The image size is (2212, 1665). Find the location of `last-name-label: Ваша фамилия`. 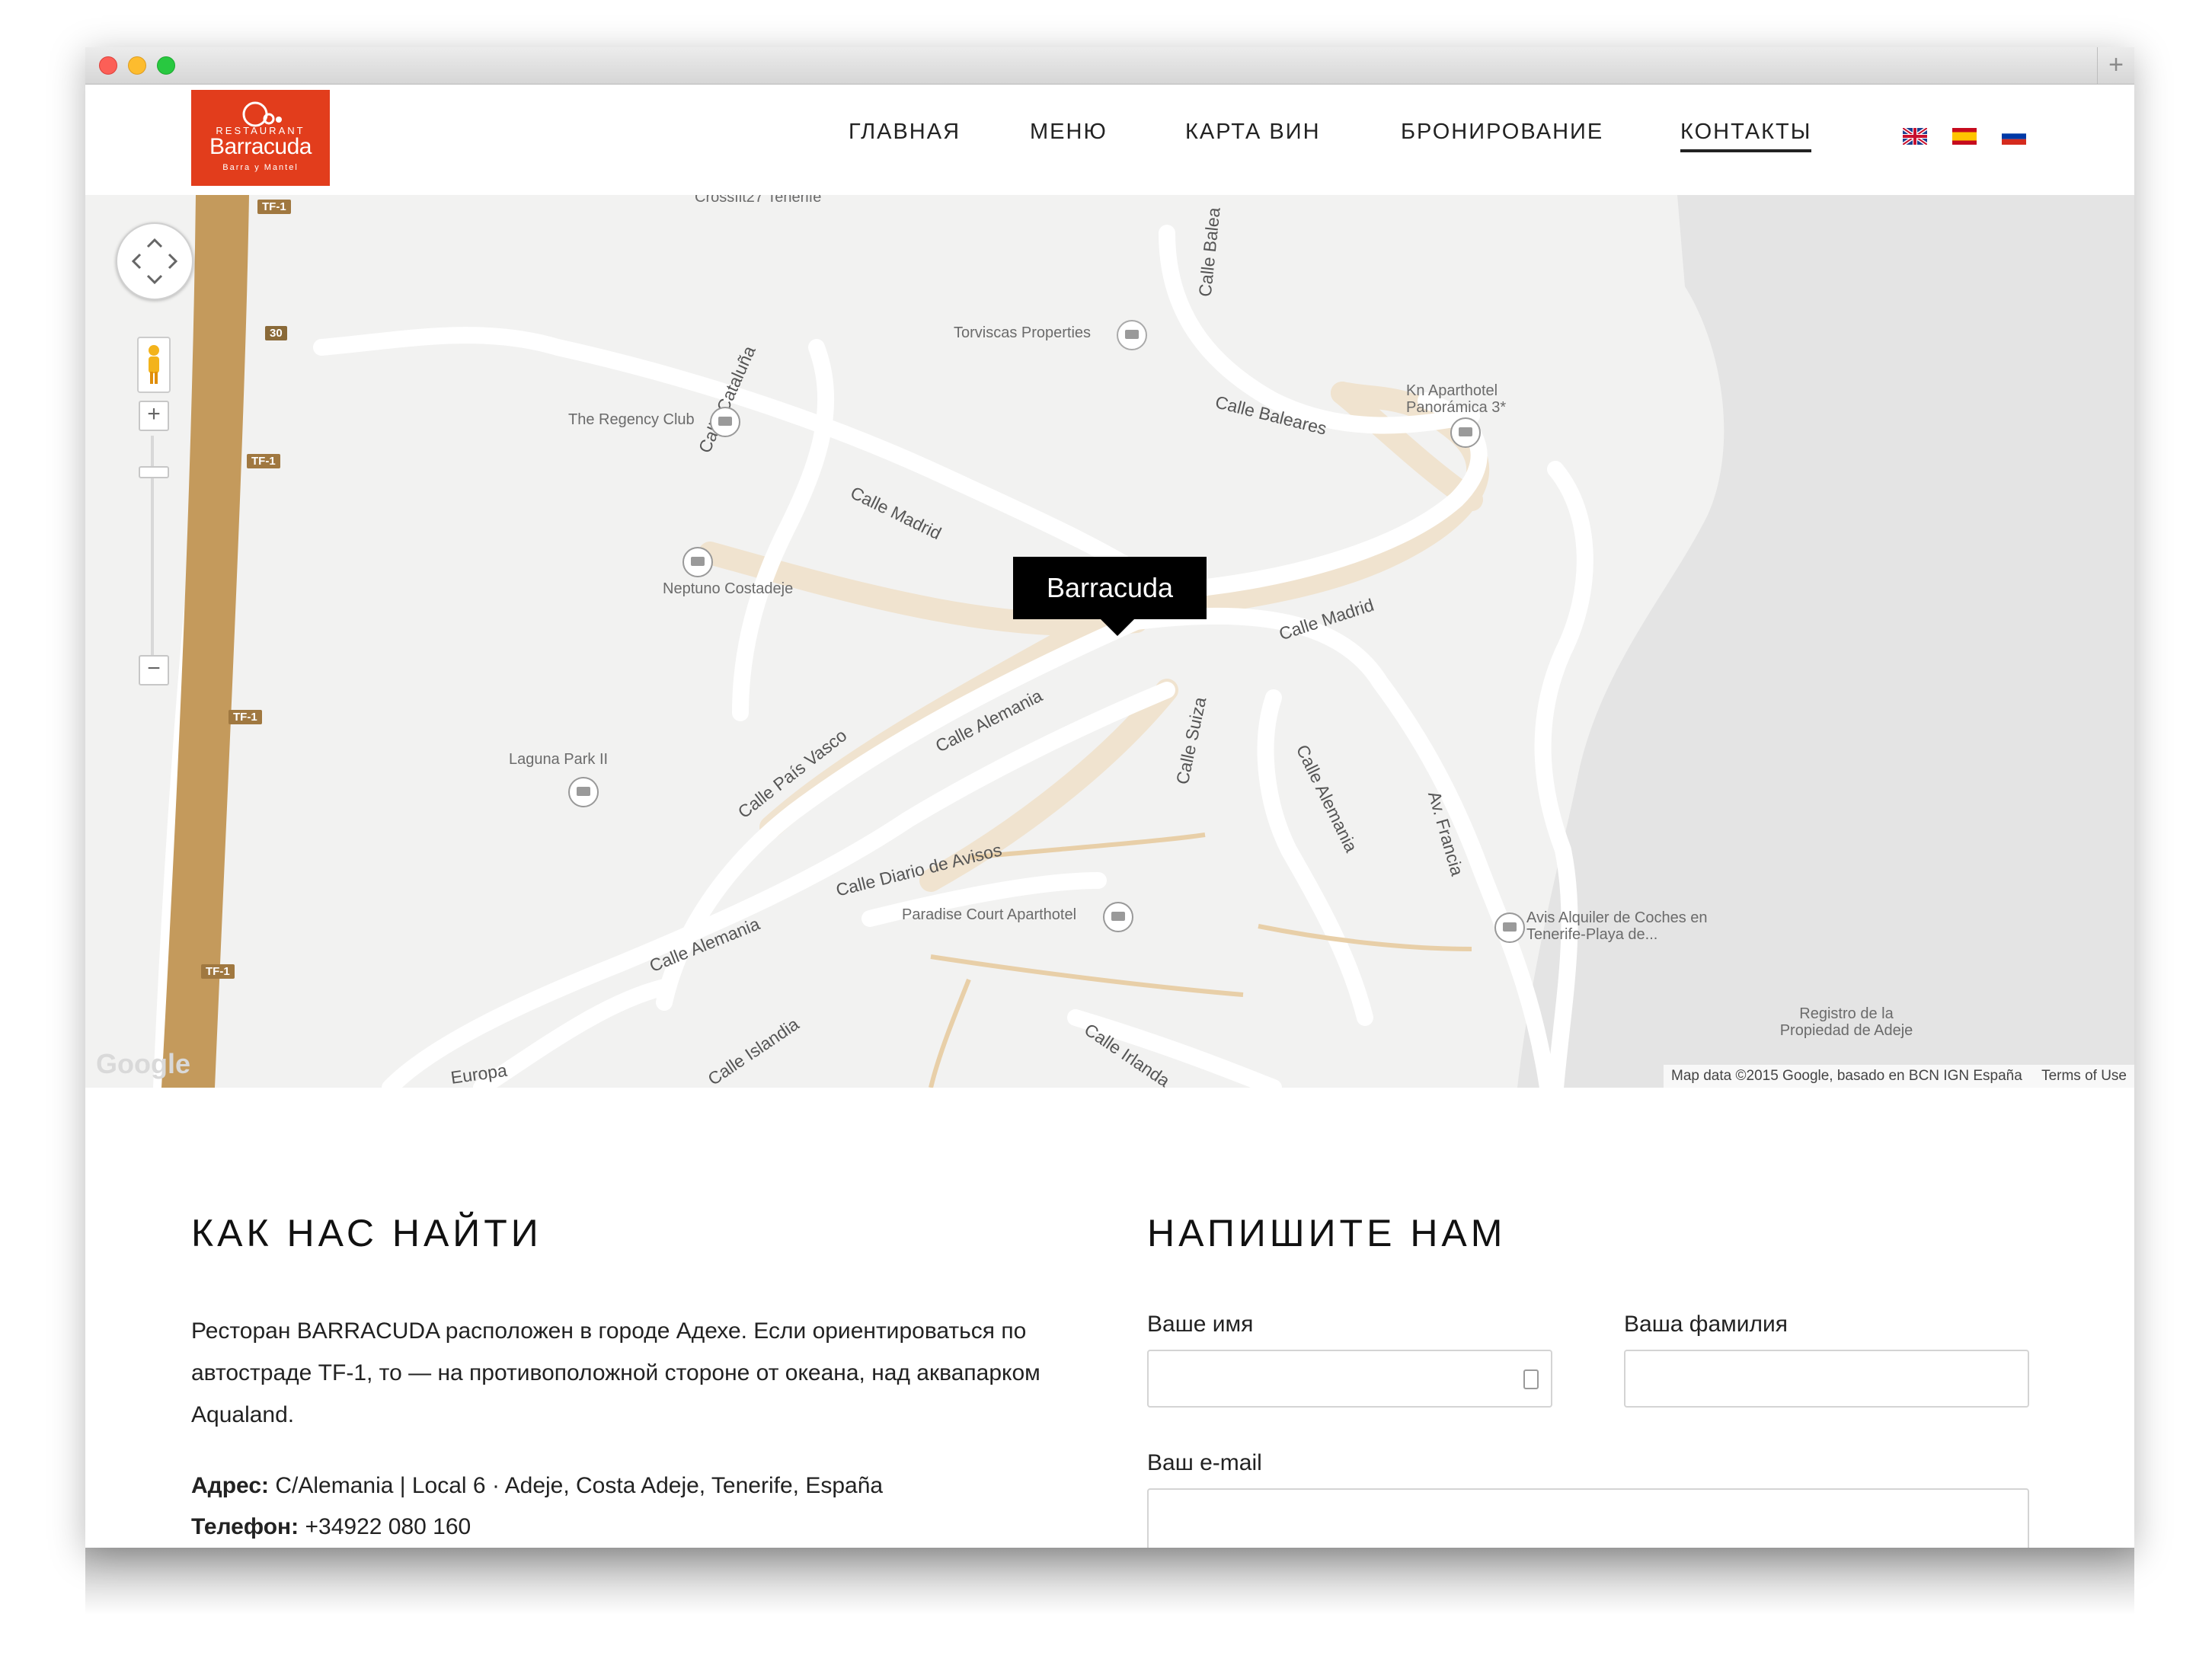

last-name-label: Ваша фамилия is located at coordinates (1706, 1324).